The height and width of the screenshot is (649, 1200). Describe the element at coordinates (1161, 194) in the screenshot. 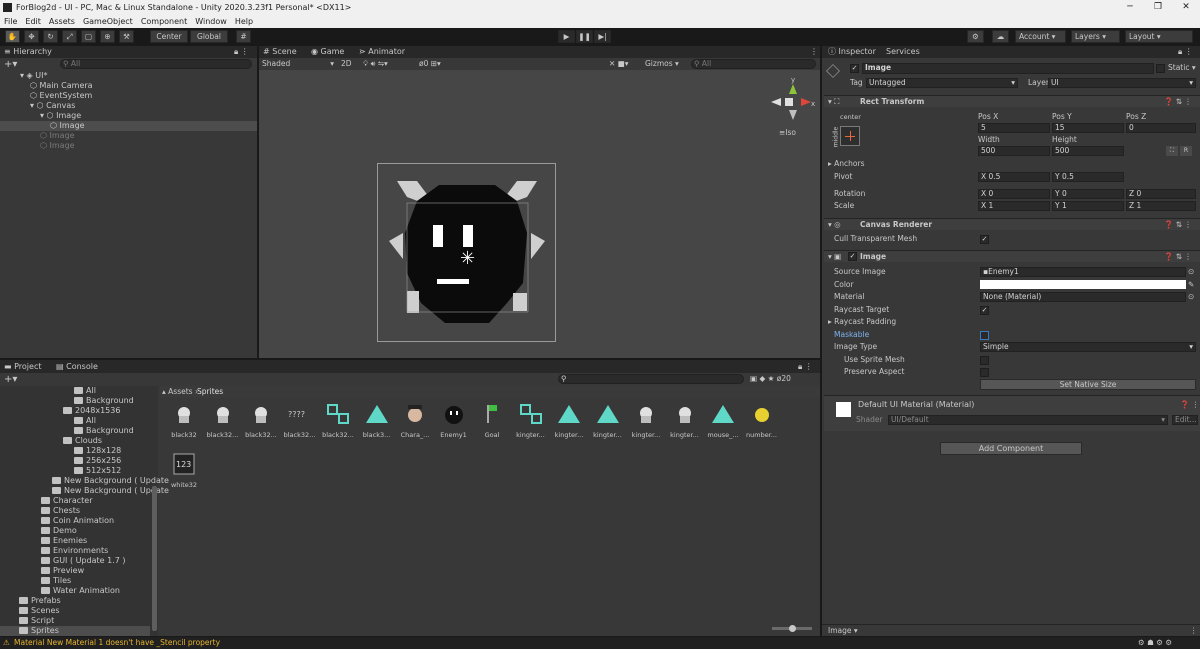

I see `rotation-z-field: Z 0` at that location.